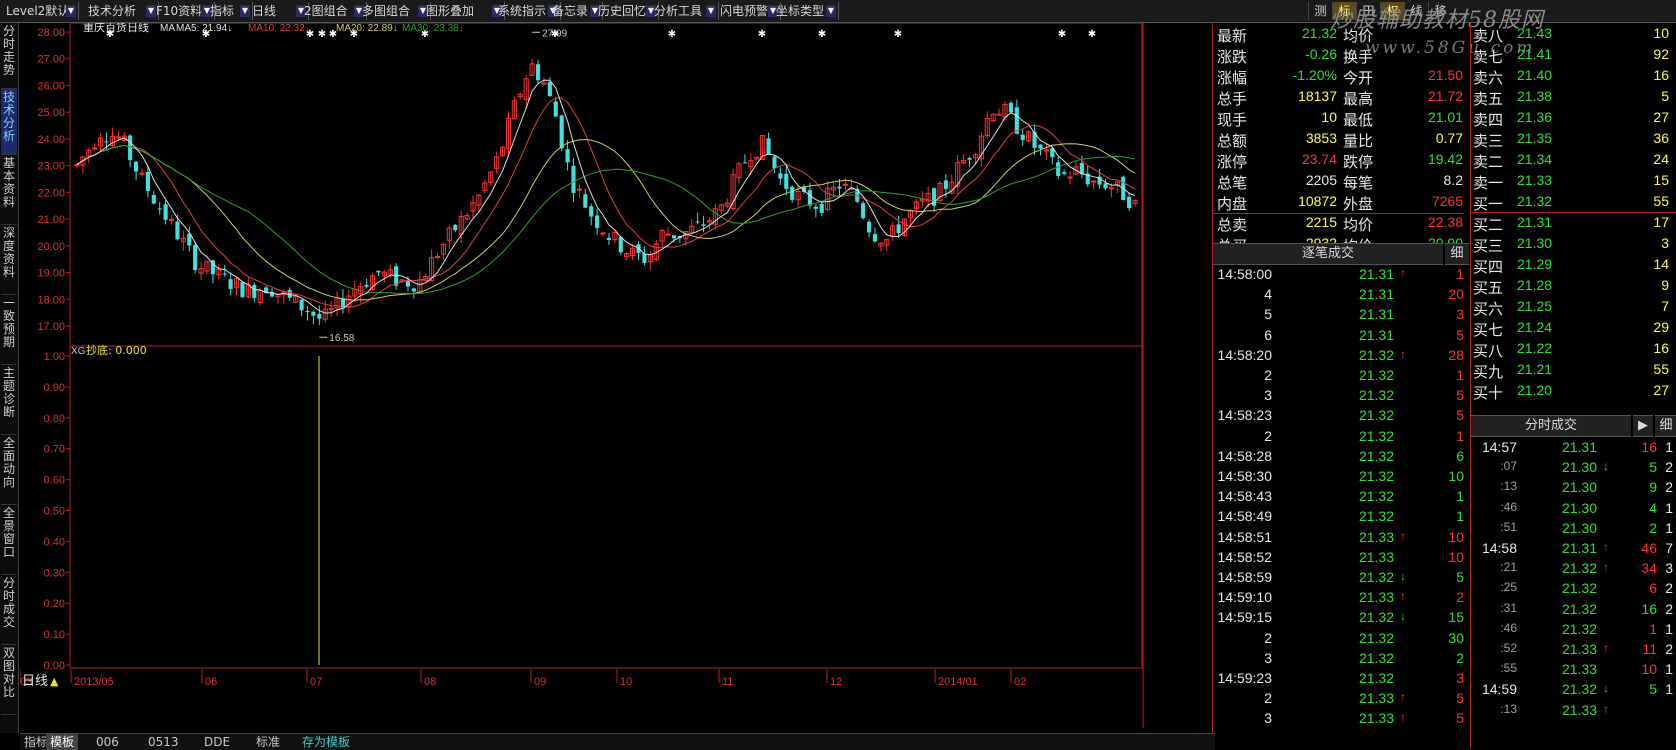 This screenshot has height=750, width=1676. What do you see at coordinates (1376, 698) in the screenshot?
I see `trade-price: 21.33` at bounding box center [1376, 698].